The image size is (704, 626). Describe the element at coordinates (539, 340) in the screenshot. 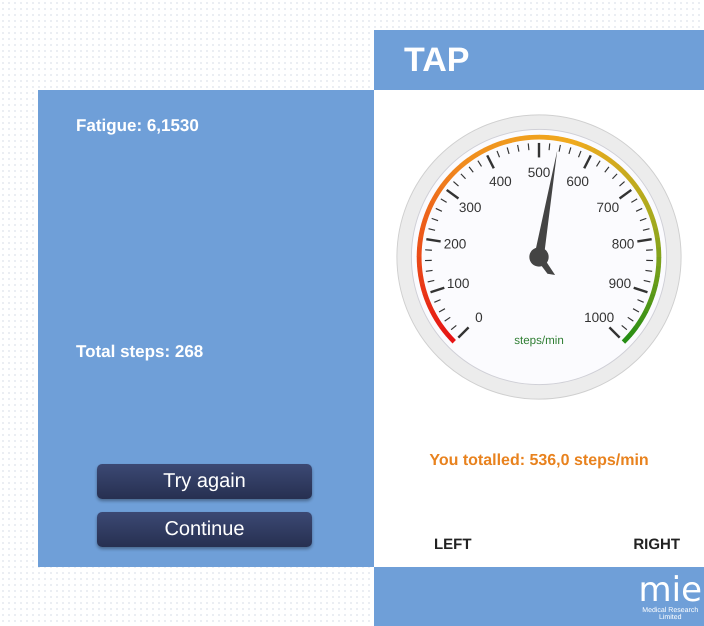

I see `unit-label: steps/min` at that location.